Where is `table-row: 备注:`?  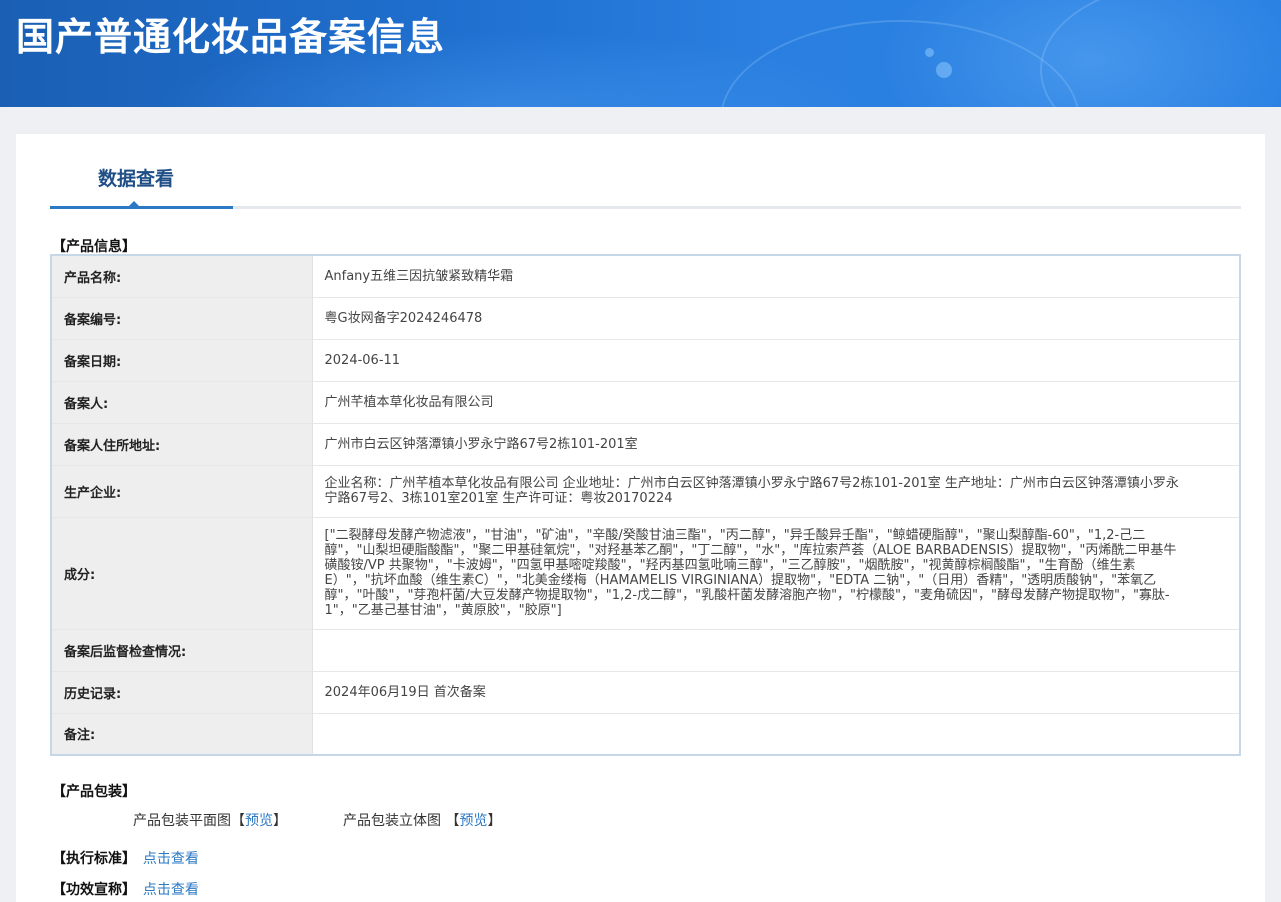 table-row: 备注: is located at coordinates (645, 733).